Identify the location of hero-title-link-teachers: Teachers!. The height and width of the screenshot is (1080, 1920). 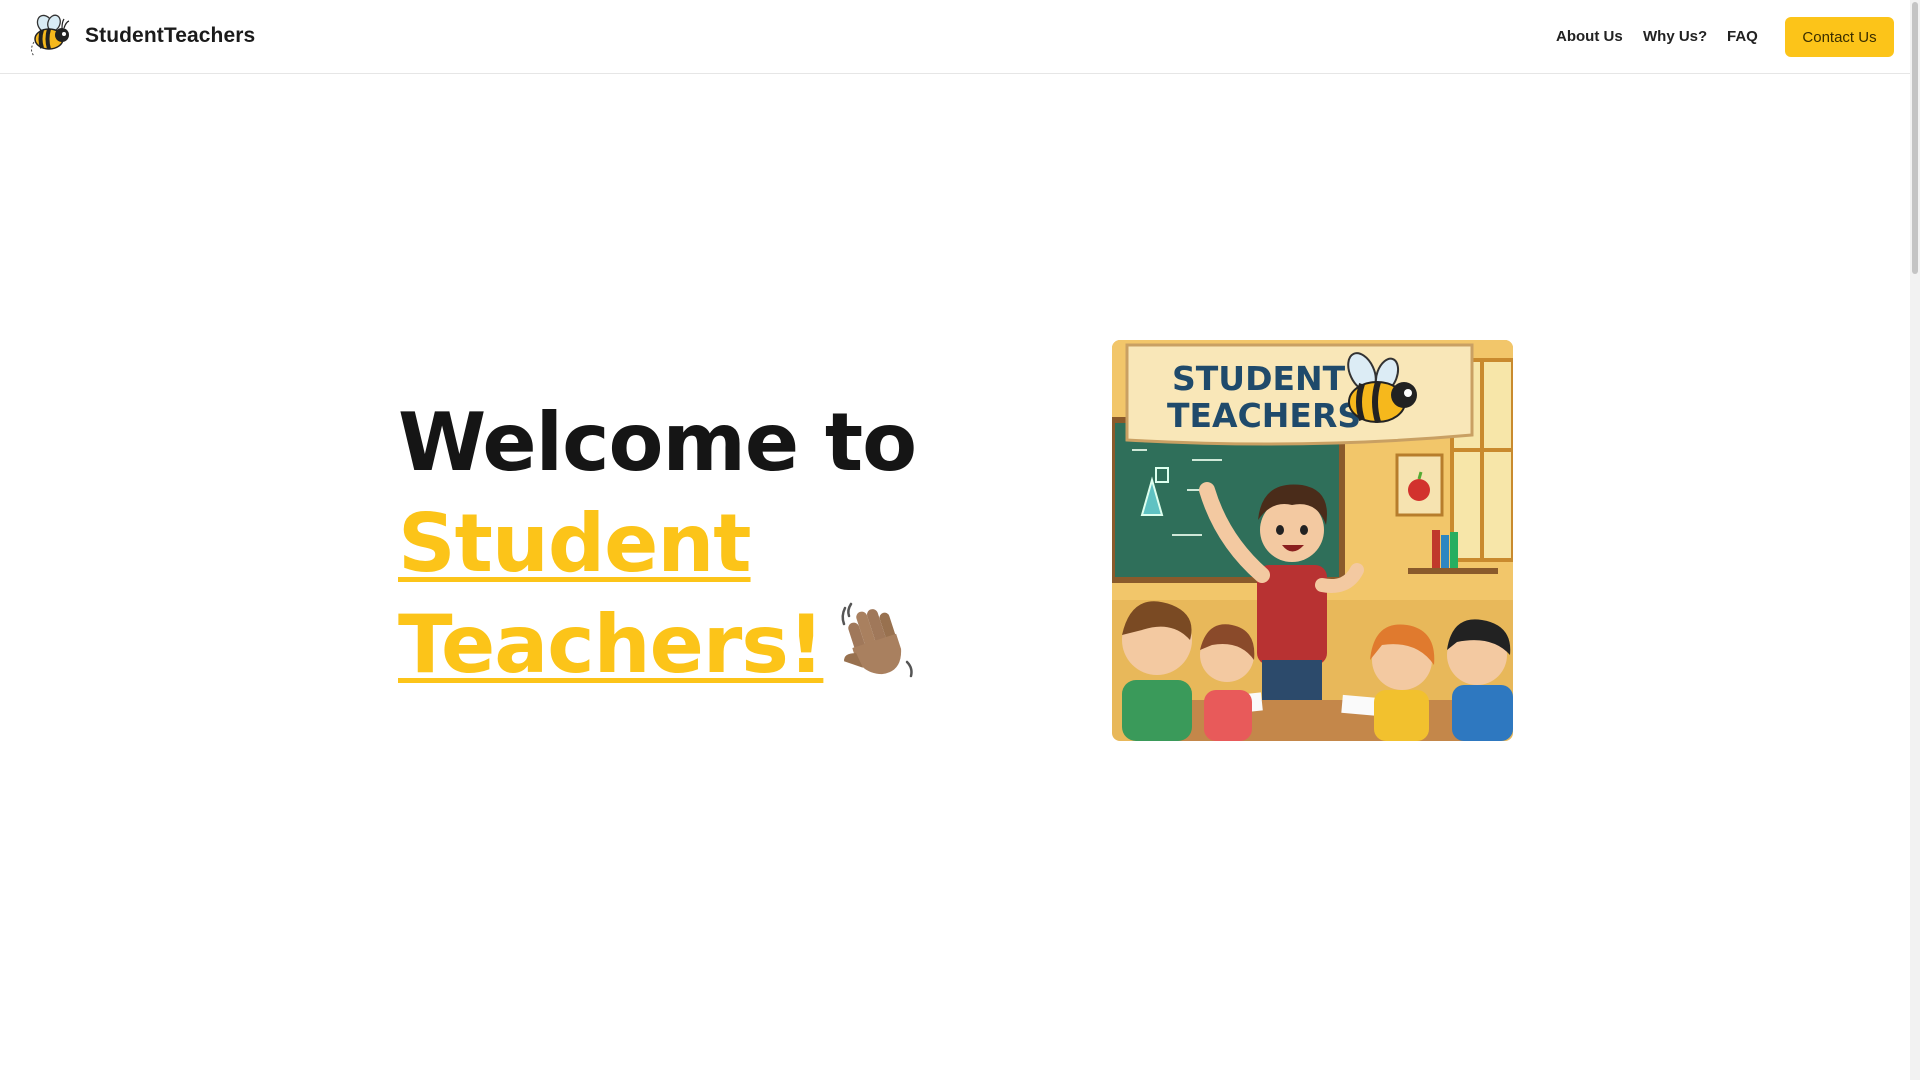
(611, 644).